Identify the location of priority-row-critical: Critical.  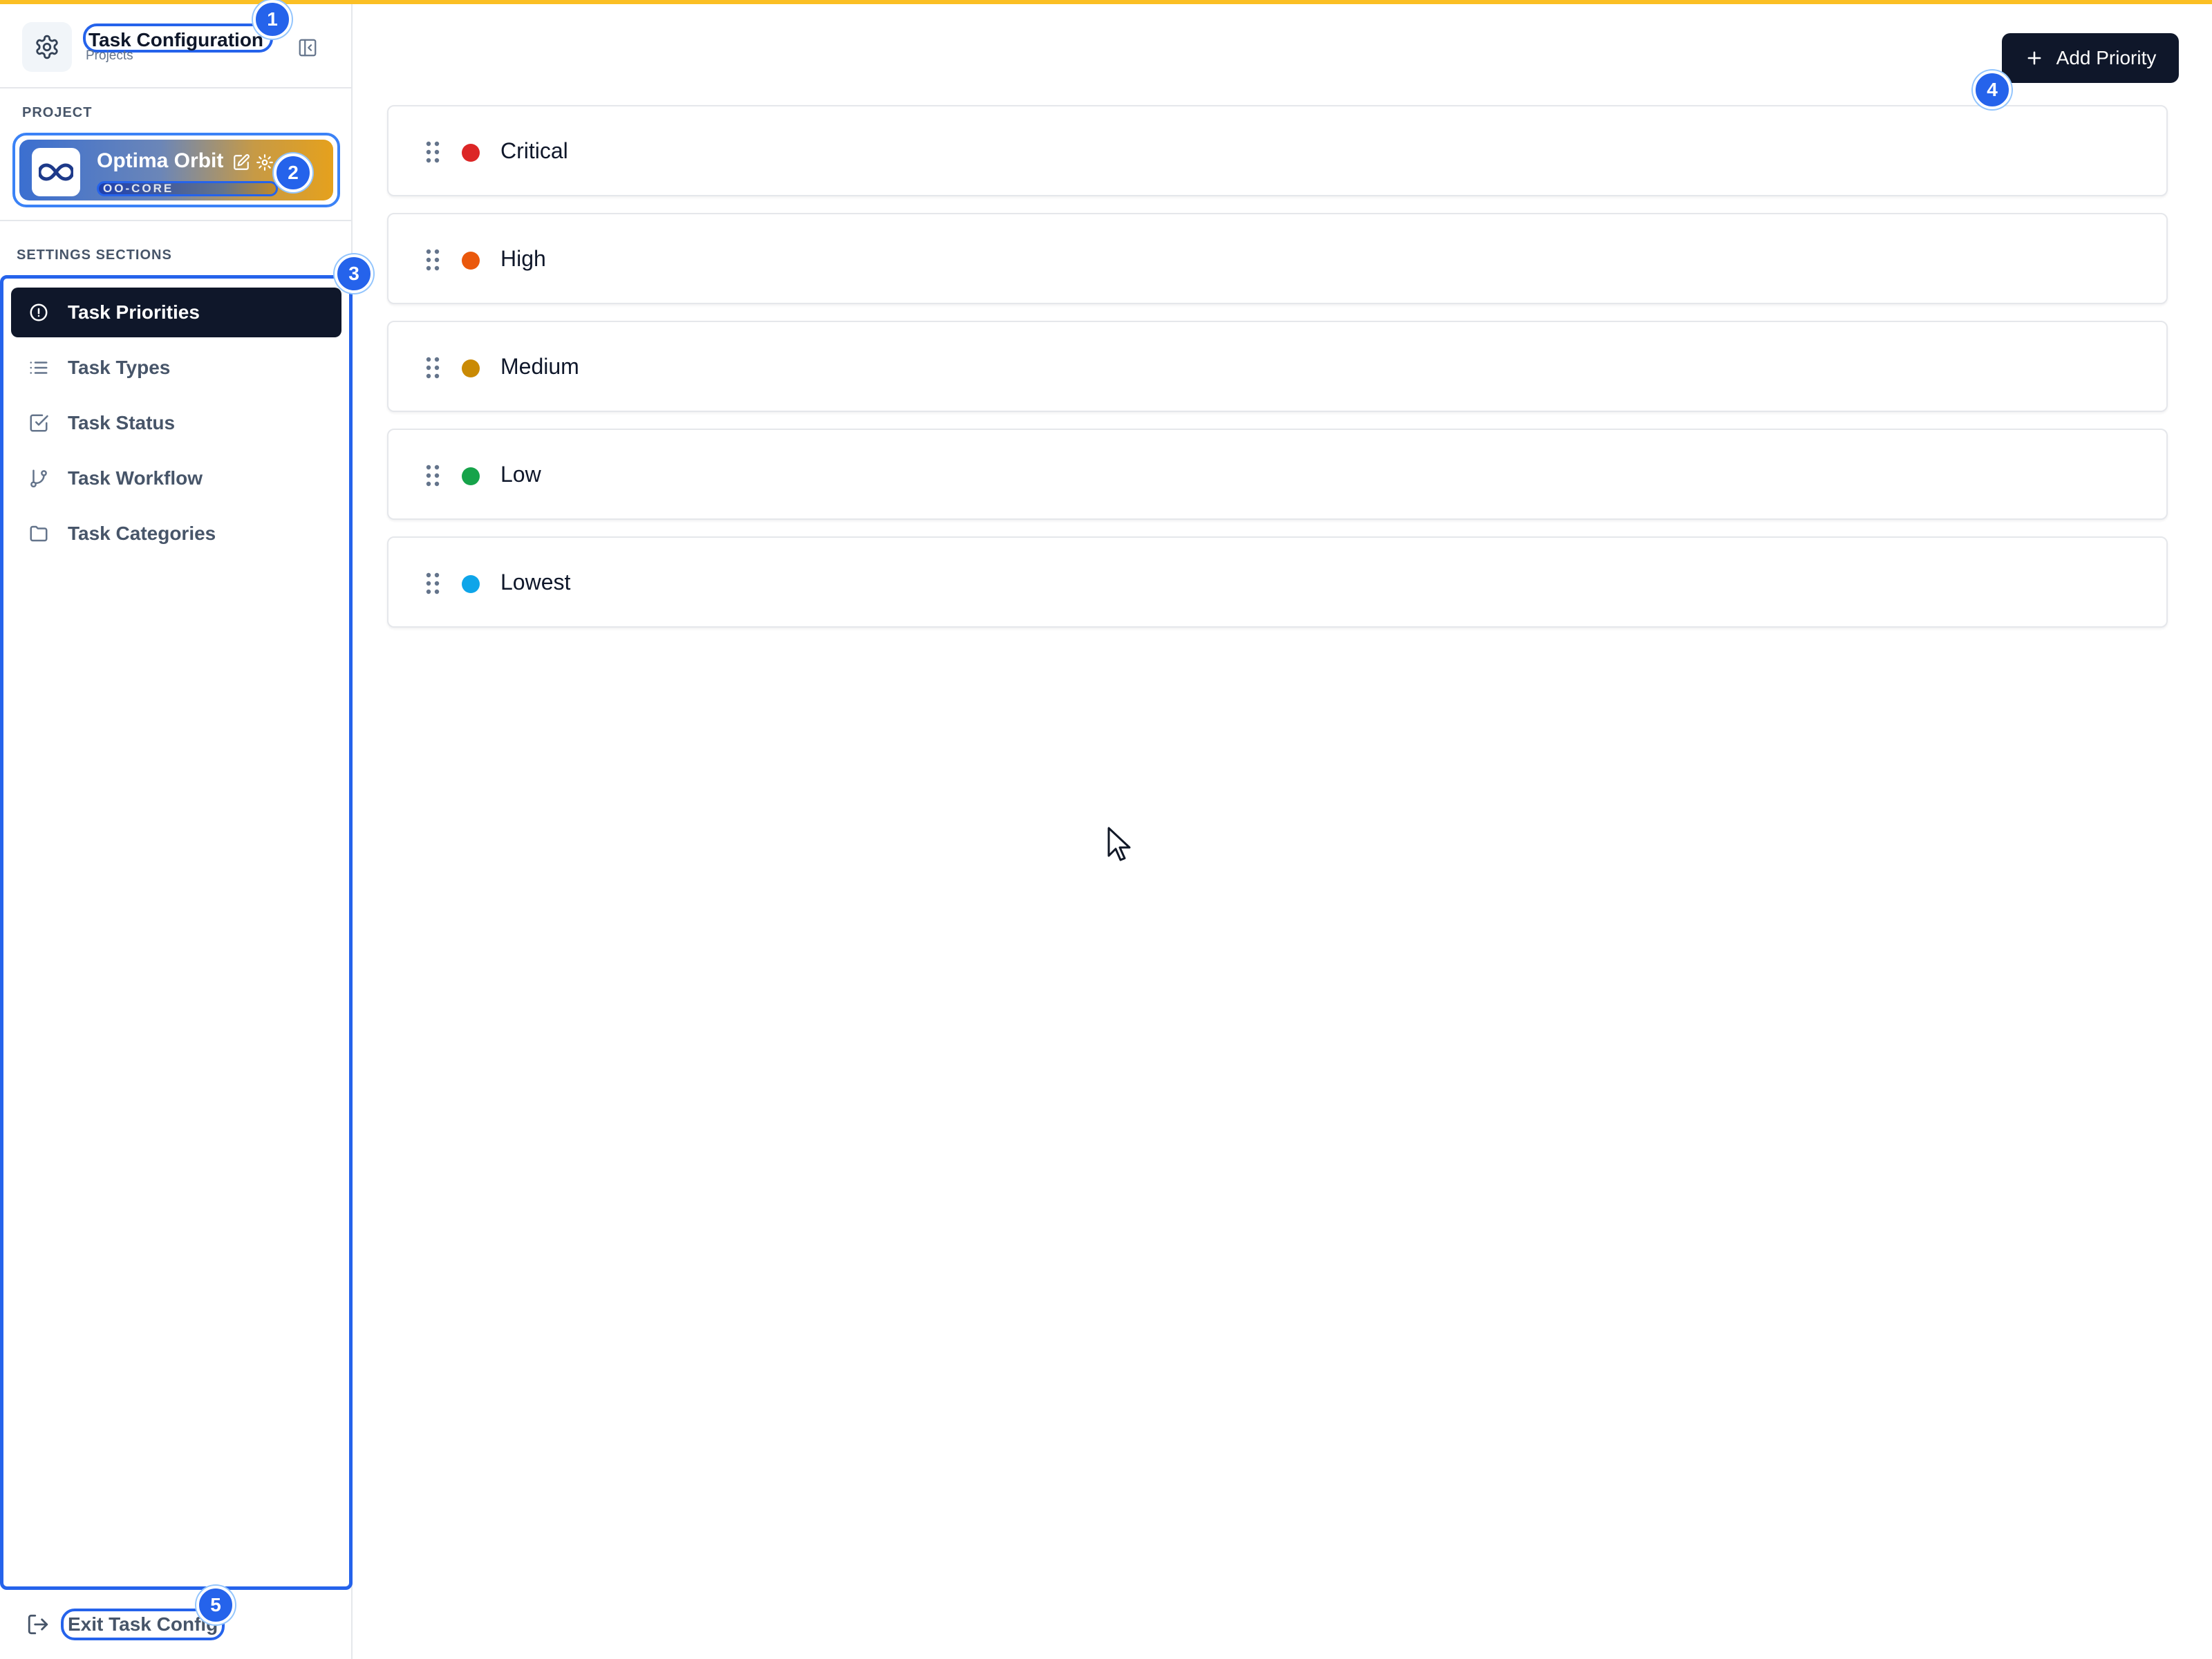
(1277, 150).